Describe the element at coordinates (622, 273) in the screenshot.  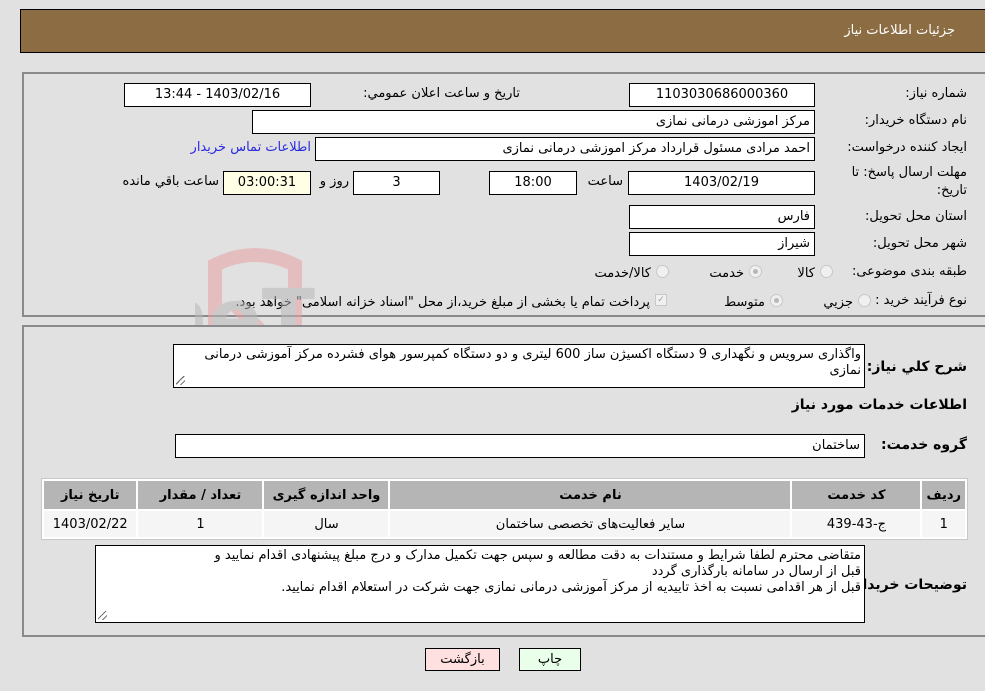
I see `category-option-goods-service: کالا/خدمت` at that location.